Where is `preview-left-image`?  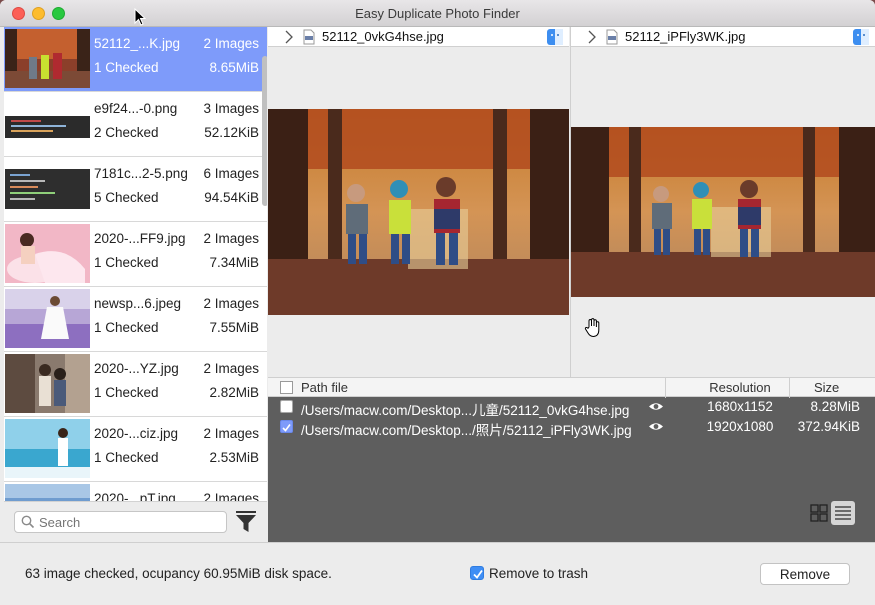
preview-left-image is located at coordinates (418, 212).